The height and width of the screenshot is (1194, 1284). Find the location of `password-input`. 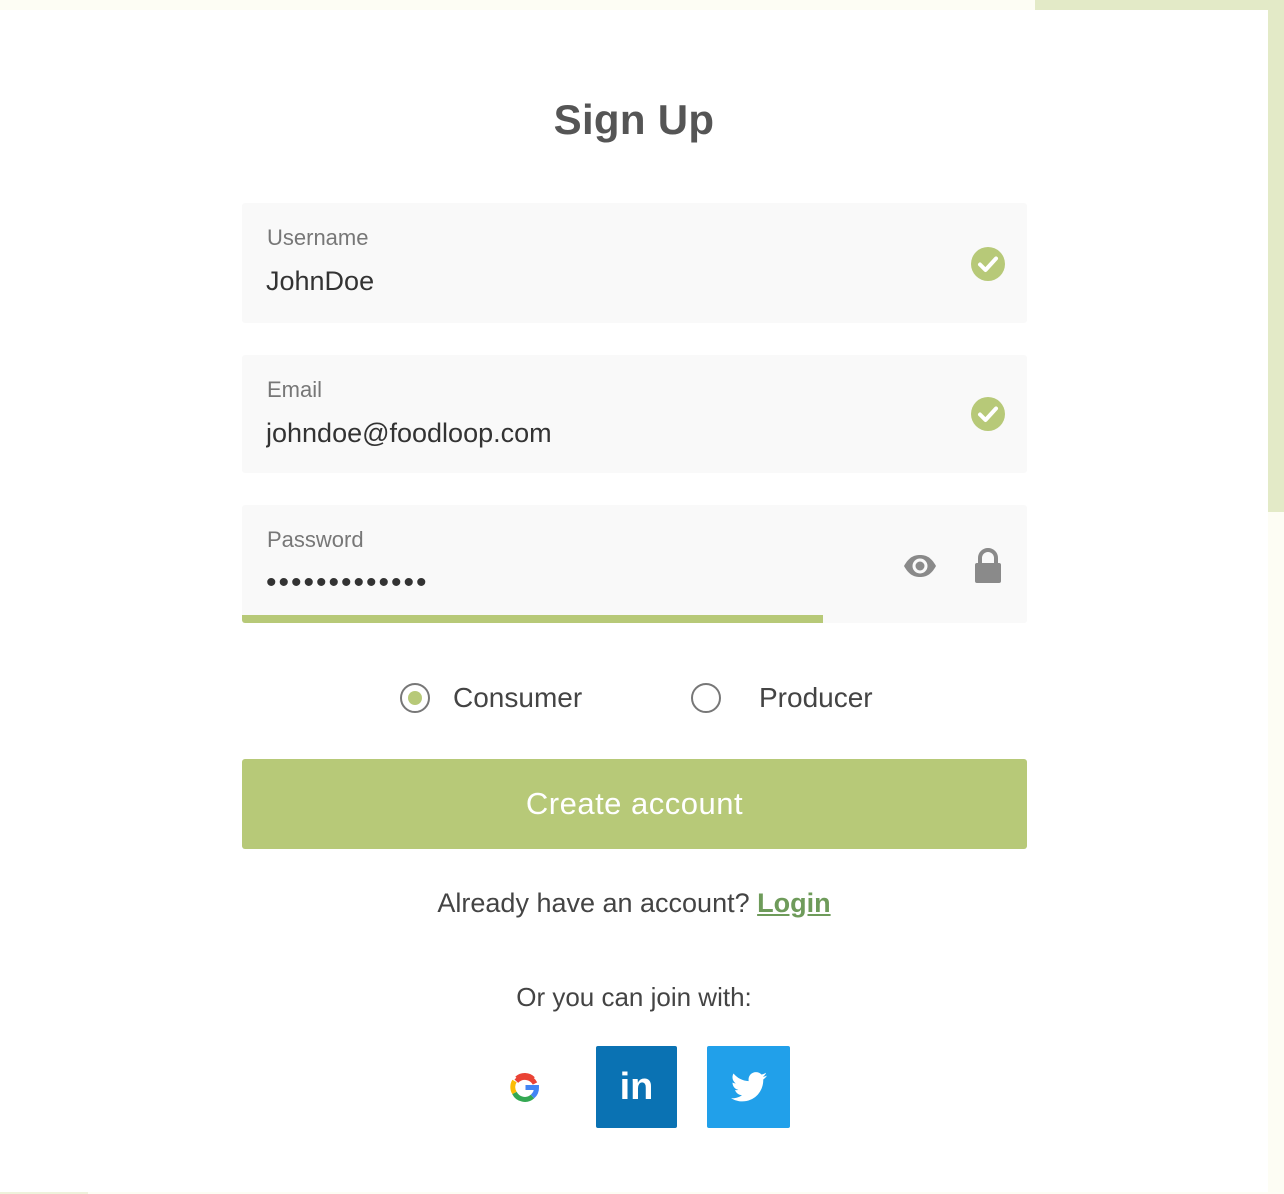

password-input is located at coordinates (566, 583).